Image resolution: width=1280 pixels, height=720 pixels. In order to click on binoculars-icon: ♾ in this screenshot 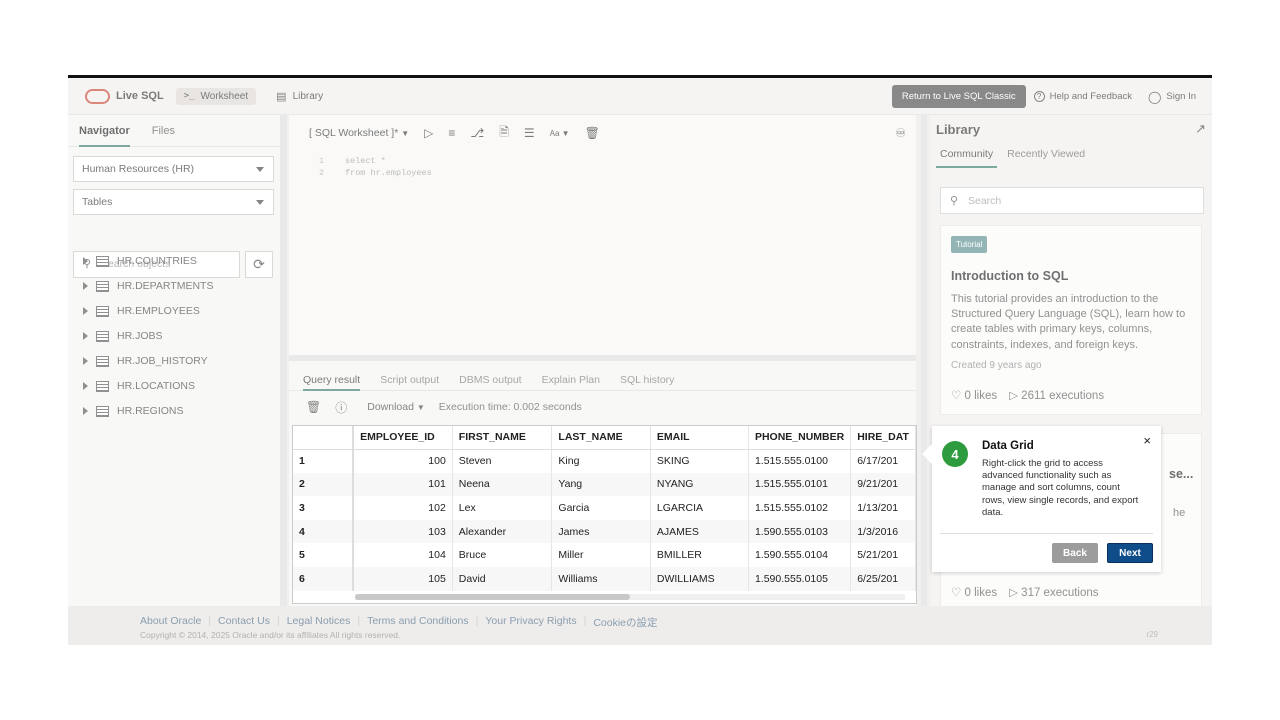, I will do `click(900, 133)`.